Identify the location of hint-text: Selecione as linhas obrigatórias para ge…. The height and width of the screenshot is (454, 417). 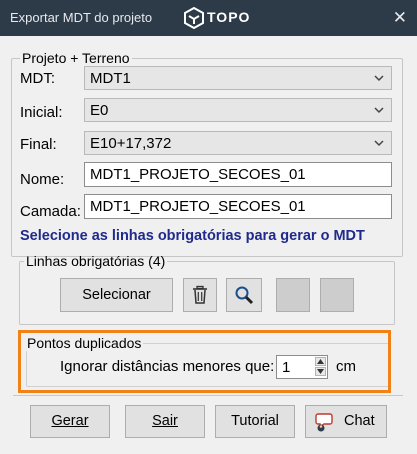
(192, 236).